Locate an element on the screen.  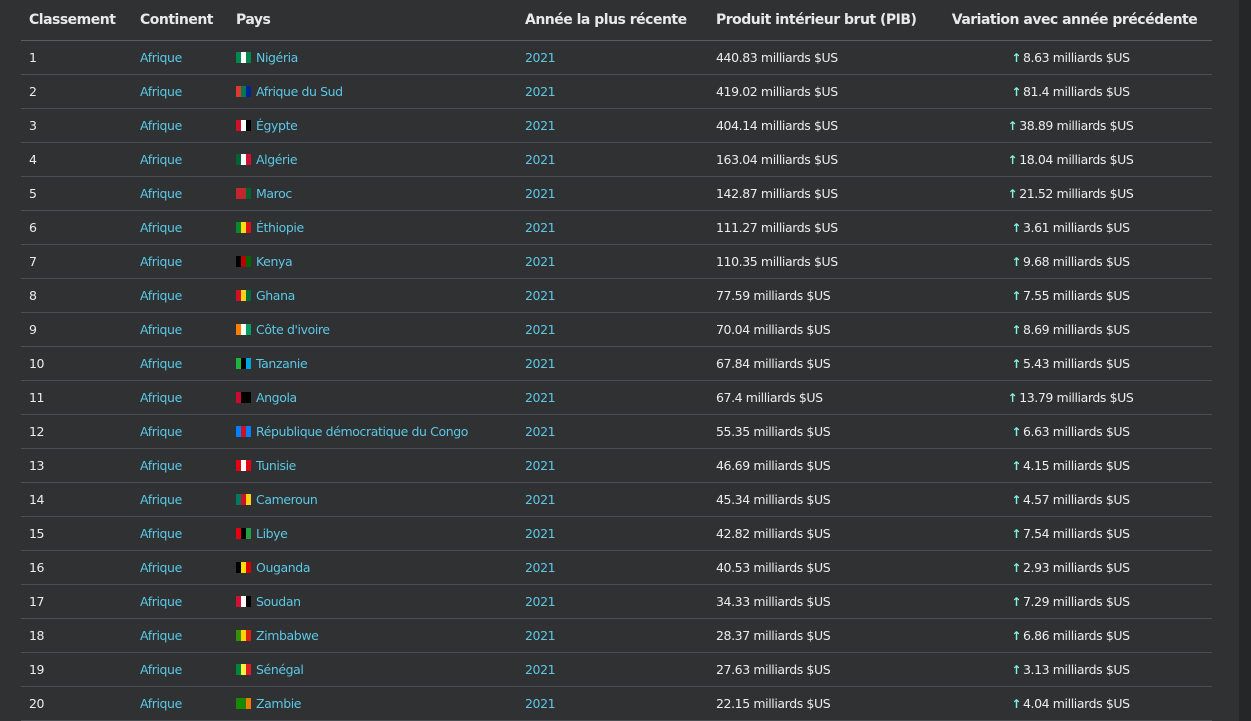
change-value: 8.69 milliards $US is located at coordinates (1076, 329).